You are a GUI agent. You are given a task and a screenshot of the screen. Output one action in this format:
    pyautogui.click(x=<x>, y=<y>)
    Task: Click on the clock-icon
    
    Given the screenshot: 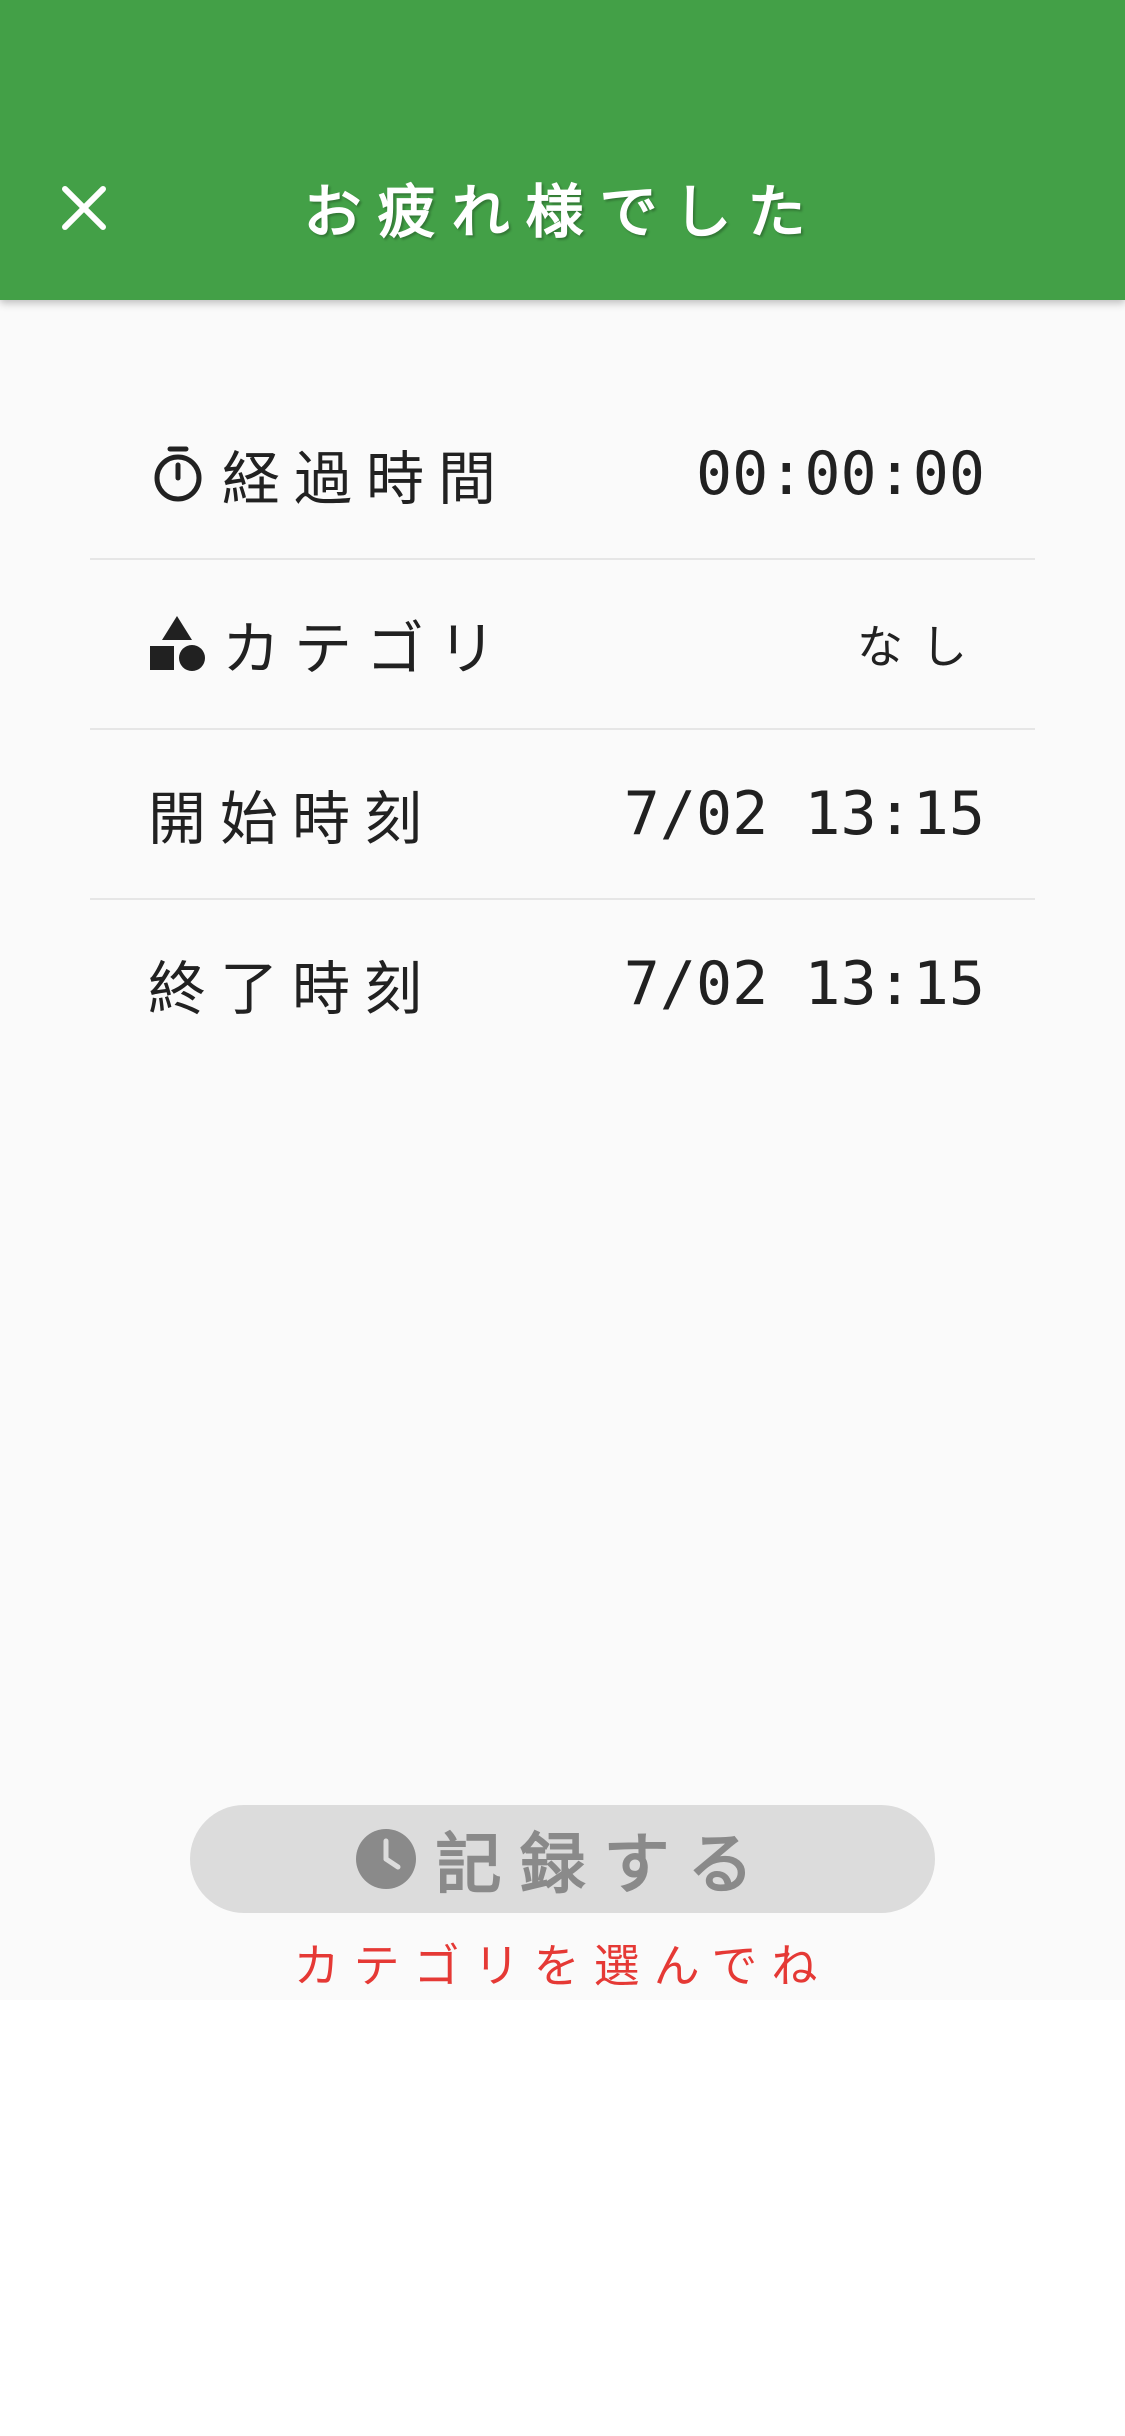 What is the action you would take?
    pyautogui.click(x=386, y=1859)
    